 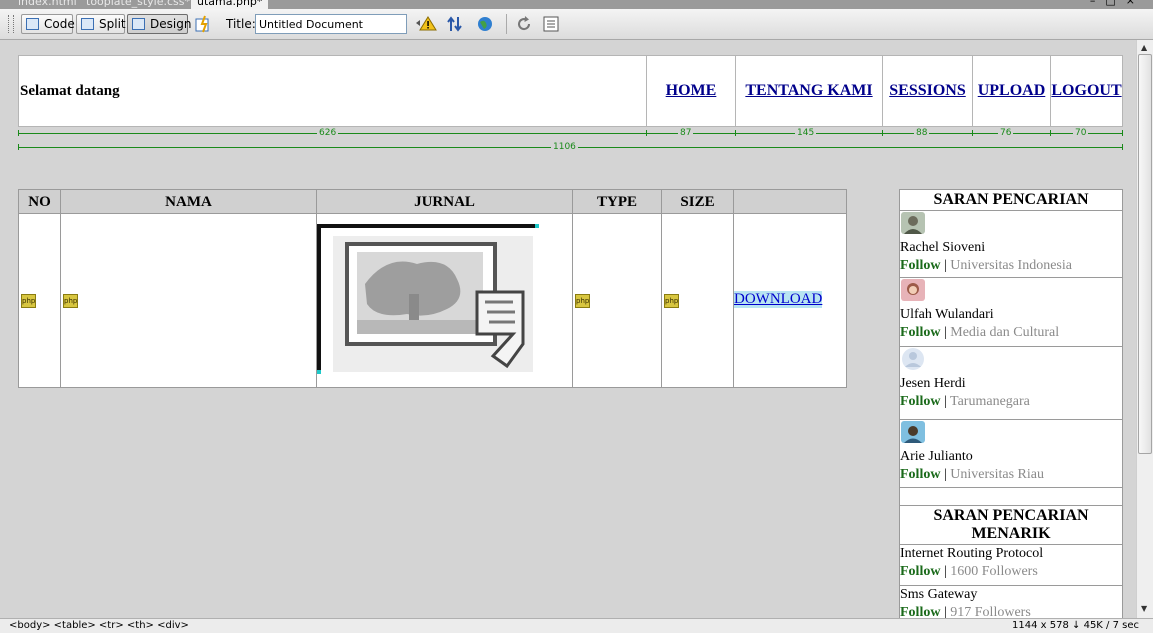 What do you see at coordinates (570, 133) in the screenshot?
I see `column-ruler` at bounding box center [570, 133].